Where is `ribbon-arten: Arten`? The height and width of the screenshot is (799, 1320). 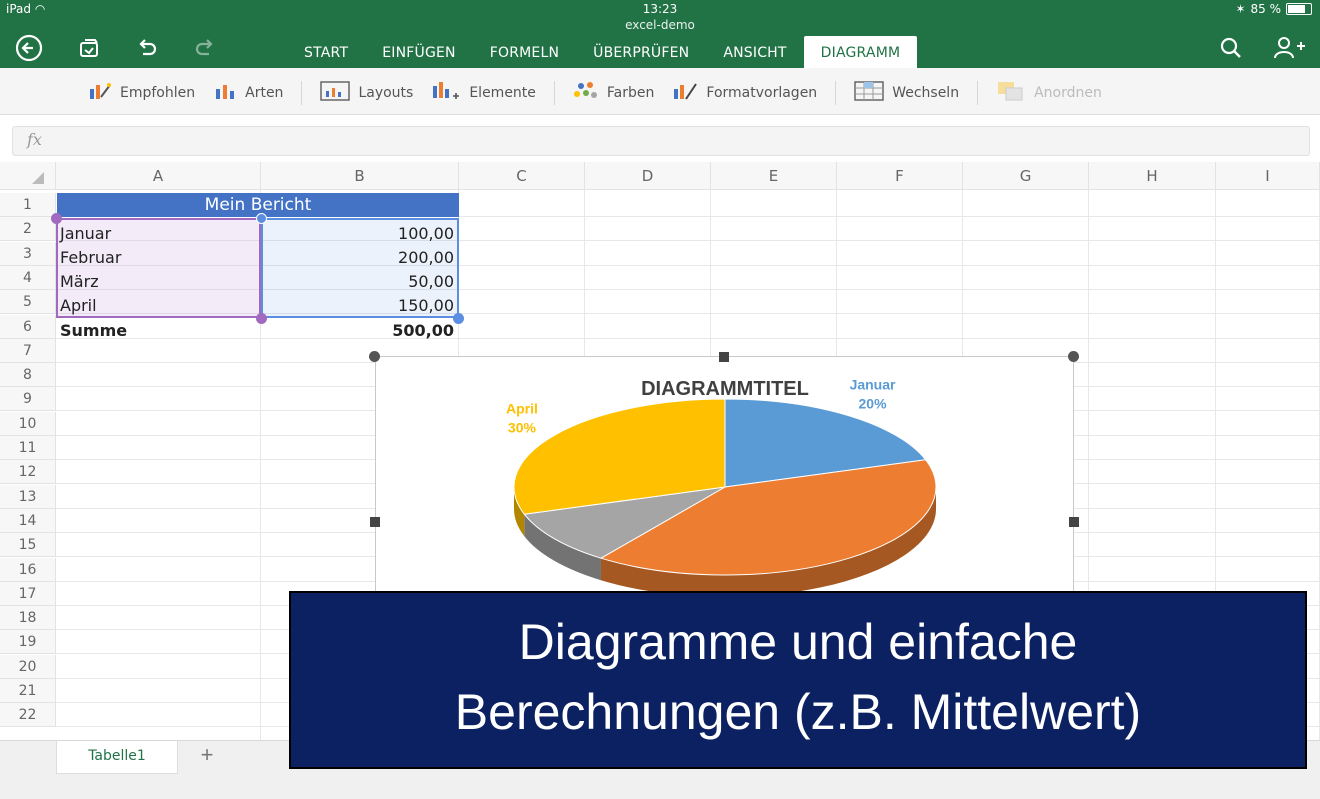 ribbon-arten: Arten is located at coordinates (248, 93).